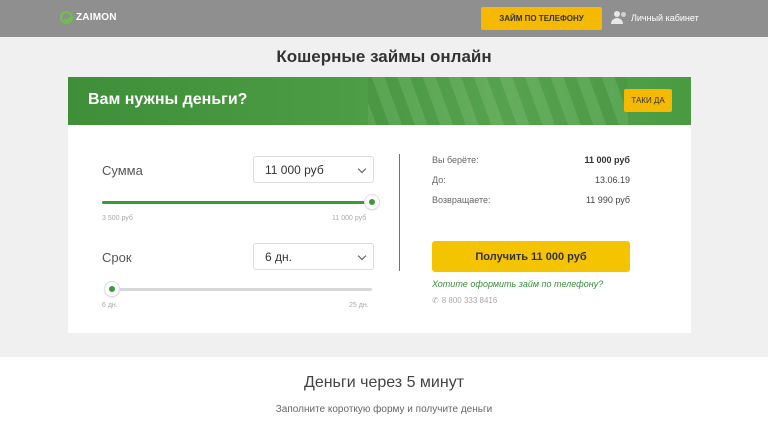 This screenshot has width=768, height=425. I want to click on summary-row-return: Возвращаете: 11 990 руб, so click(531, 200).